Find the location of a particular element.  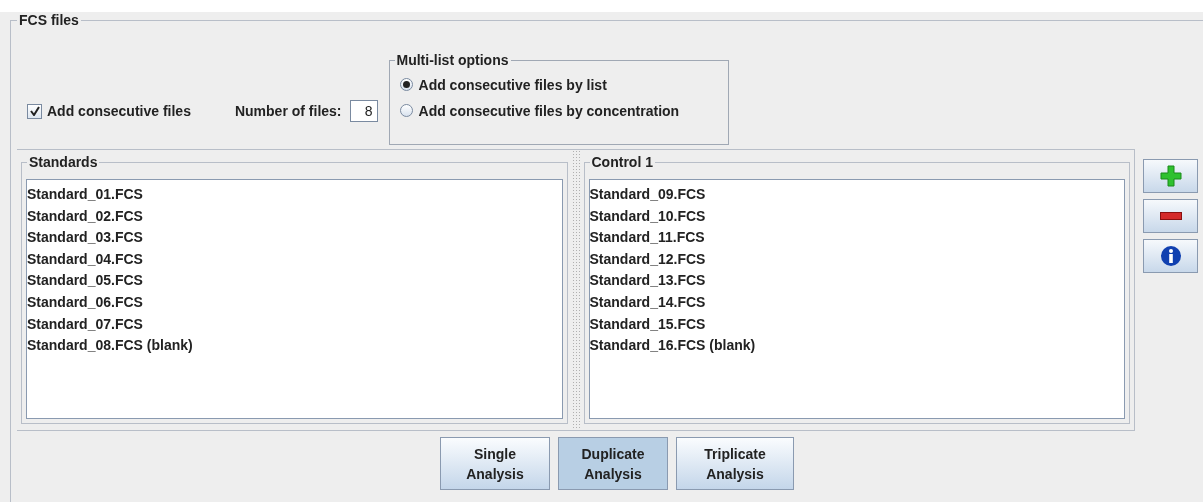

checkbox is located at coordinates (34, 111).